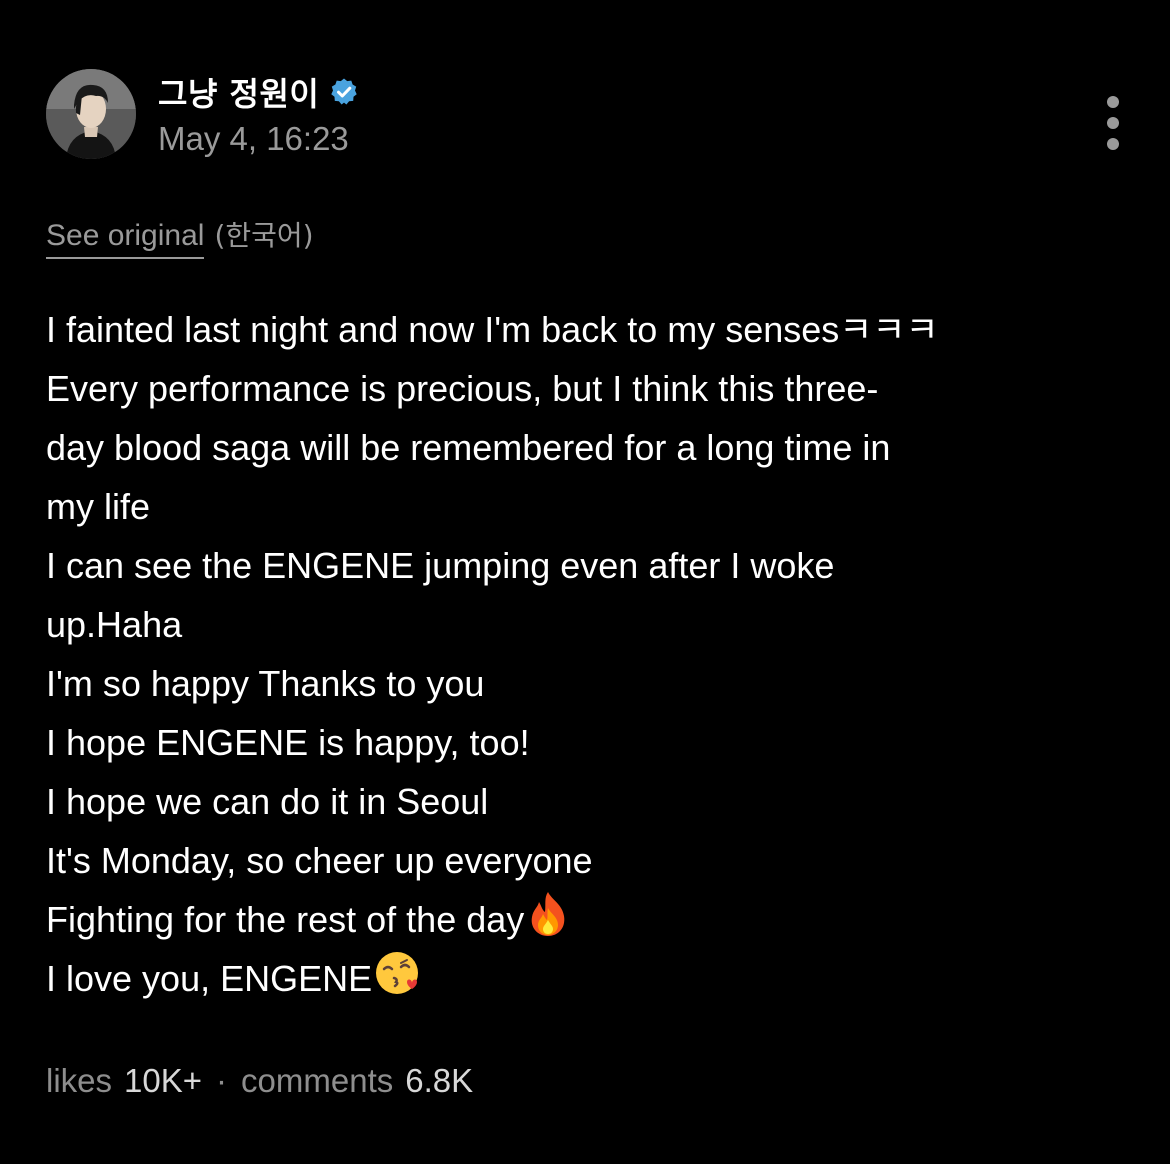  I want to click on body-line: up.Haha, so click(114, 624).